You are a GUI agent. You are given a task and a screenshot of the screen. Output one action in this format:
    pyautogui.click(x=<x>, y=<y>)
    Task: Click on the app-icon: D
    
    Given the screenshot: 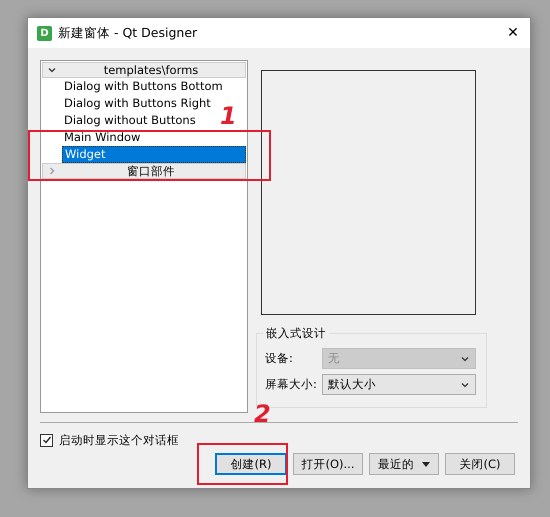 What is the action you would take?
    pyautogui.click(x=44, y=33)
    